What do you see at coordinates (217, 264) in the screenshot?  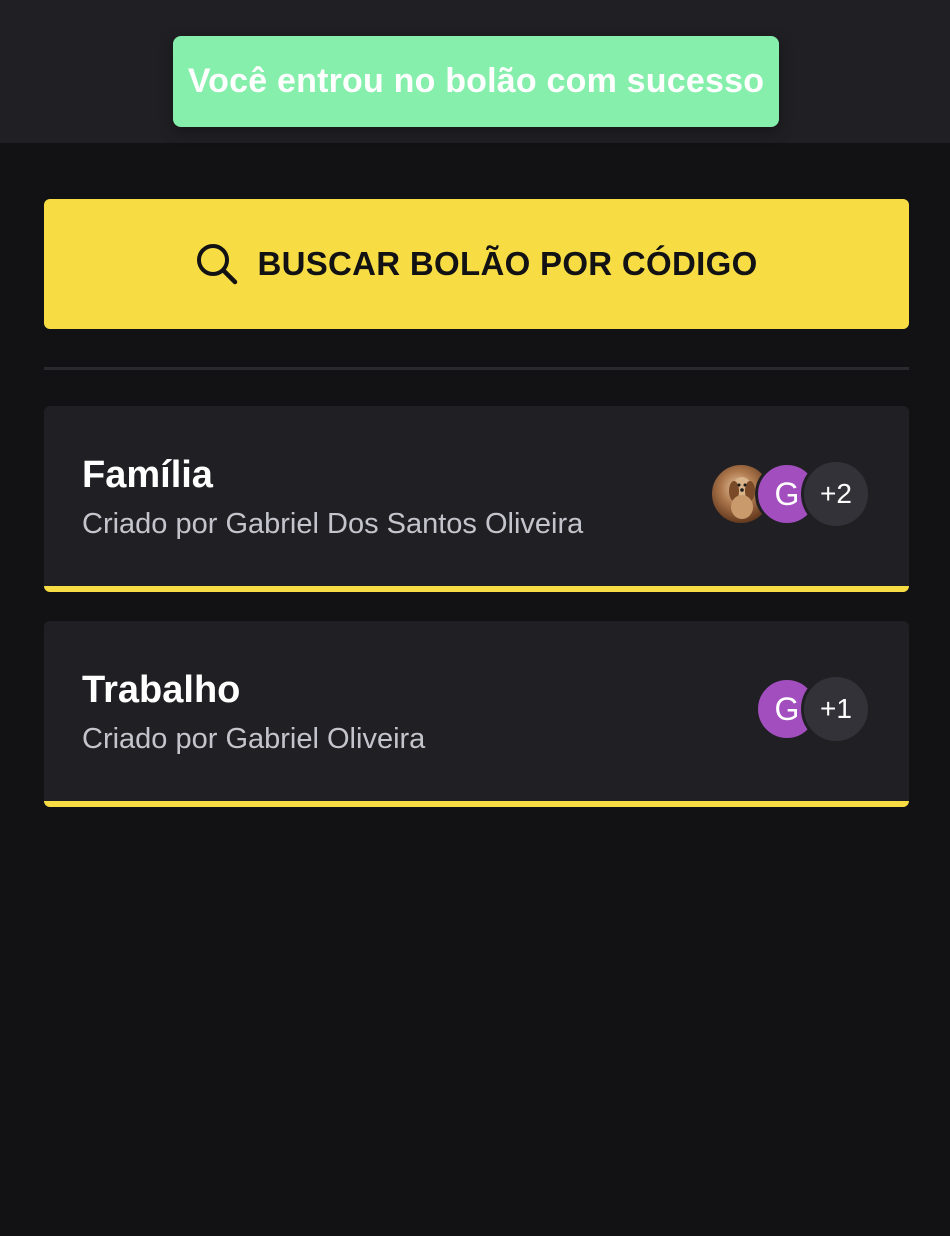 I see `search-icon` at bounding box center [217, 264].